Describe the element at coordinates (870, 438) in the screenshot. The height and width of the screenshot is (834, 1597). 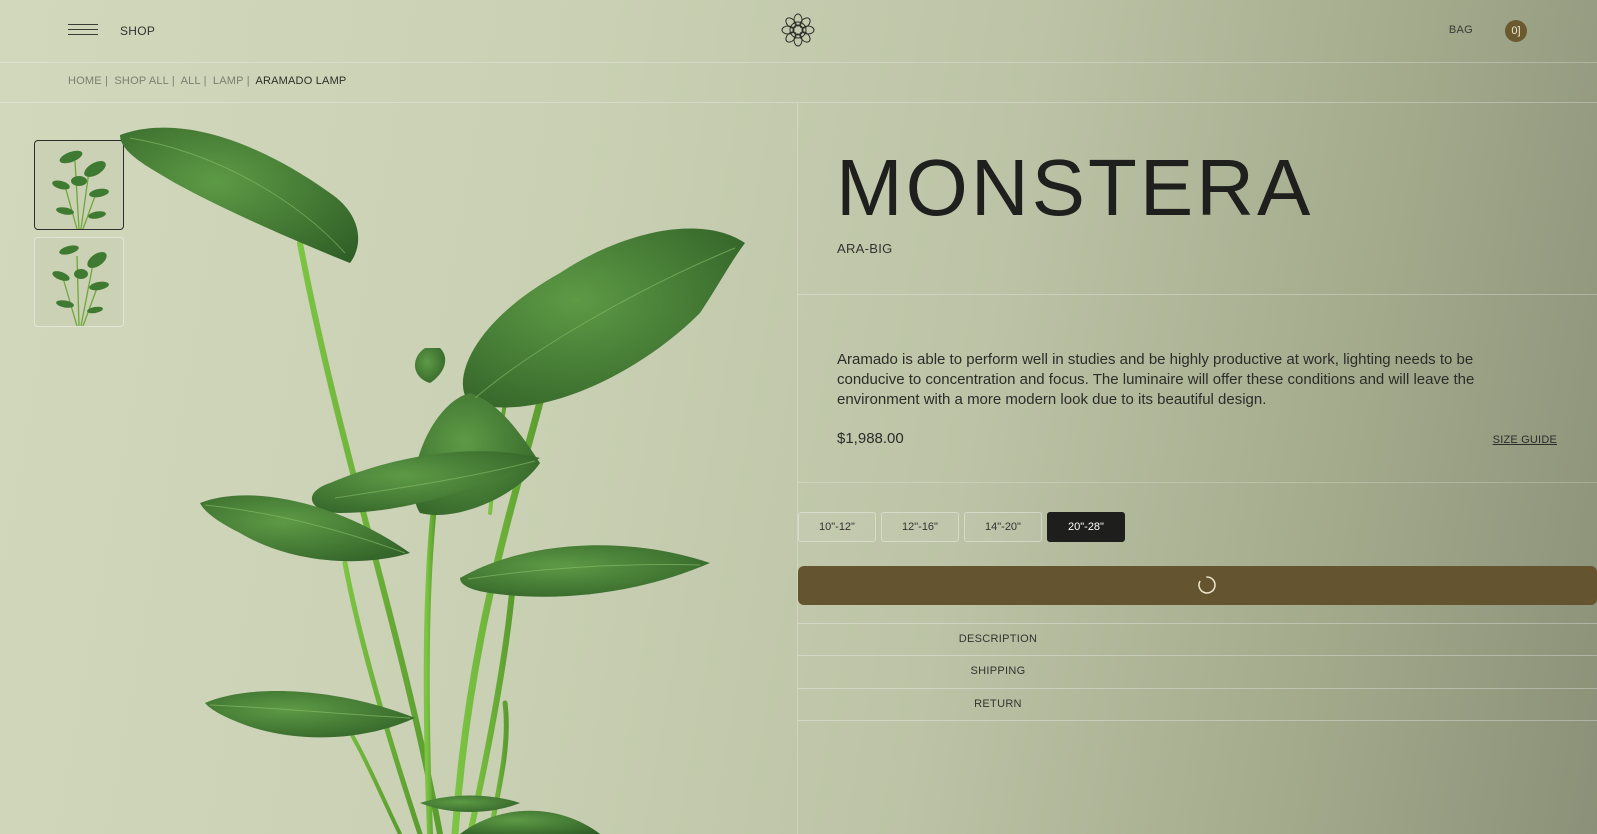
I see `product-price: $1,988.00` at that location.